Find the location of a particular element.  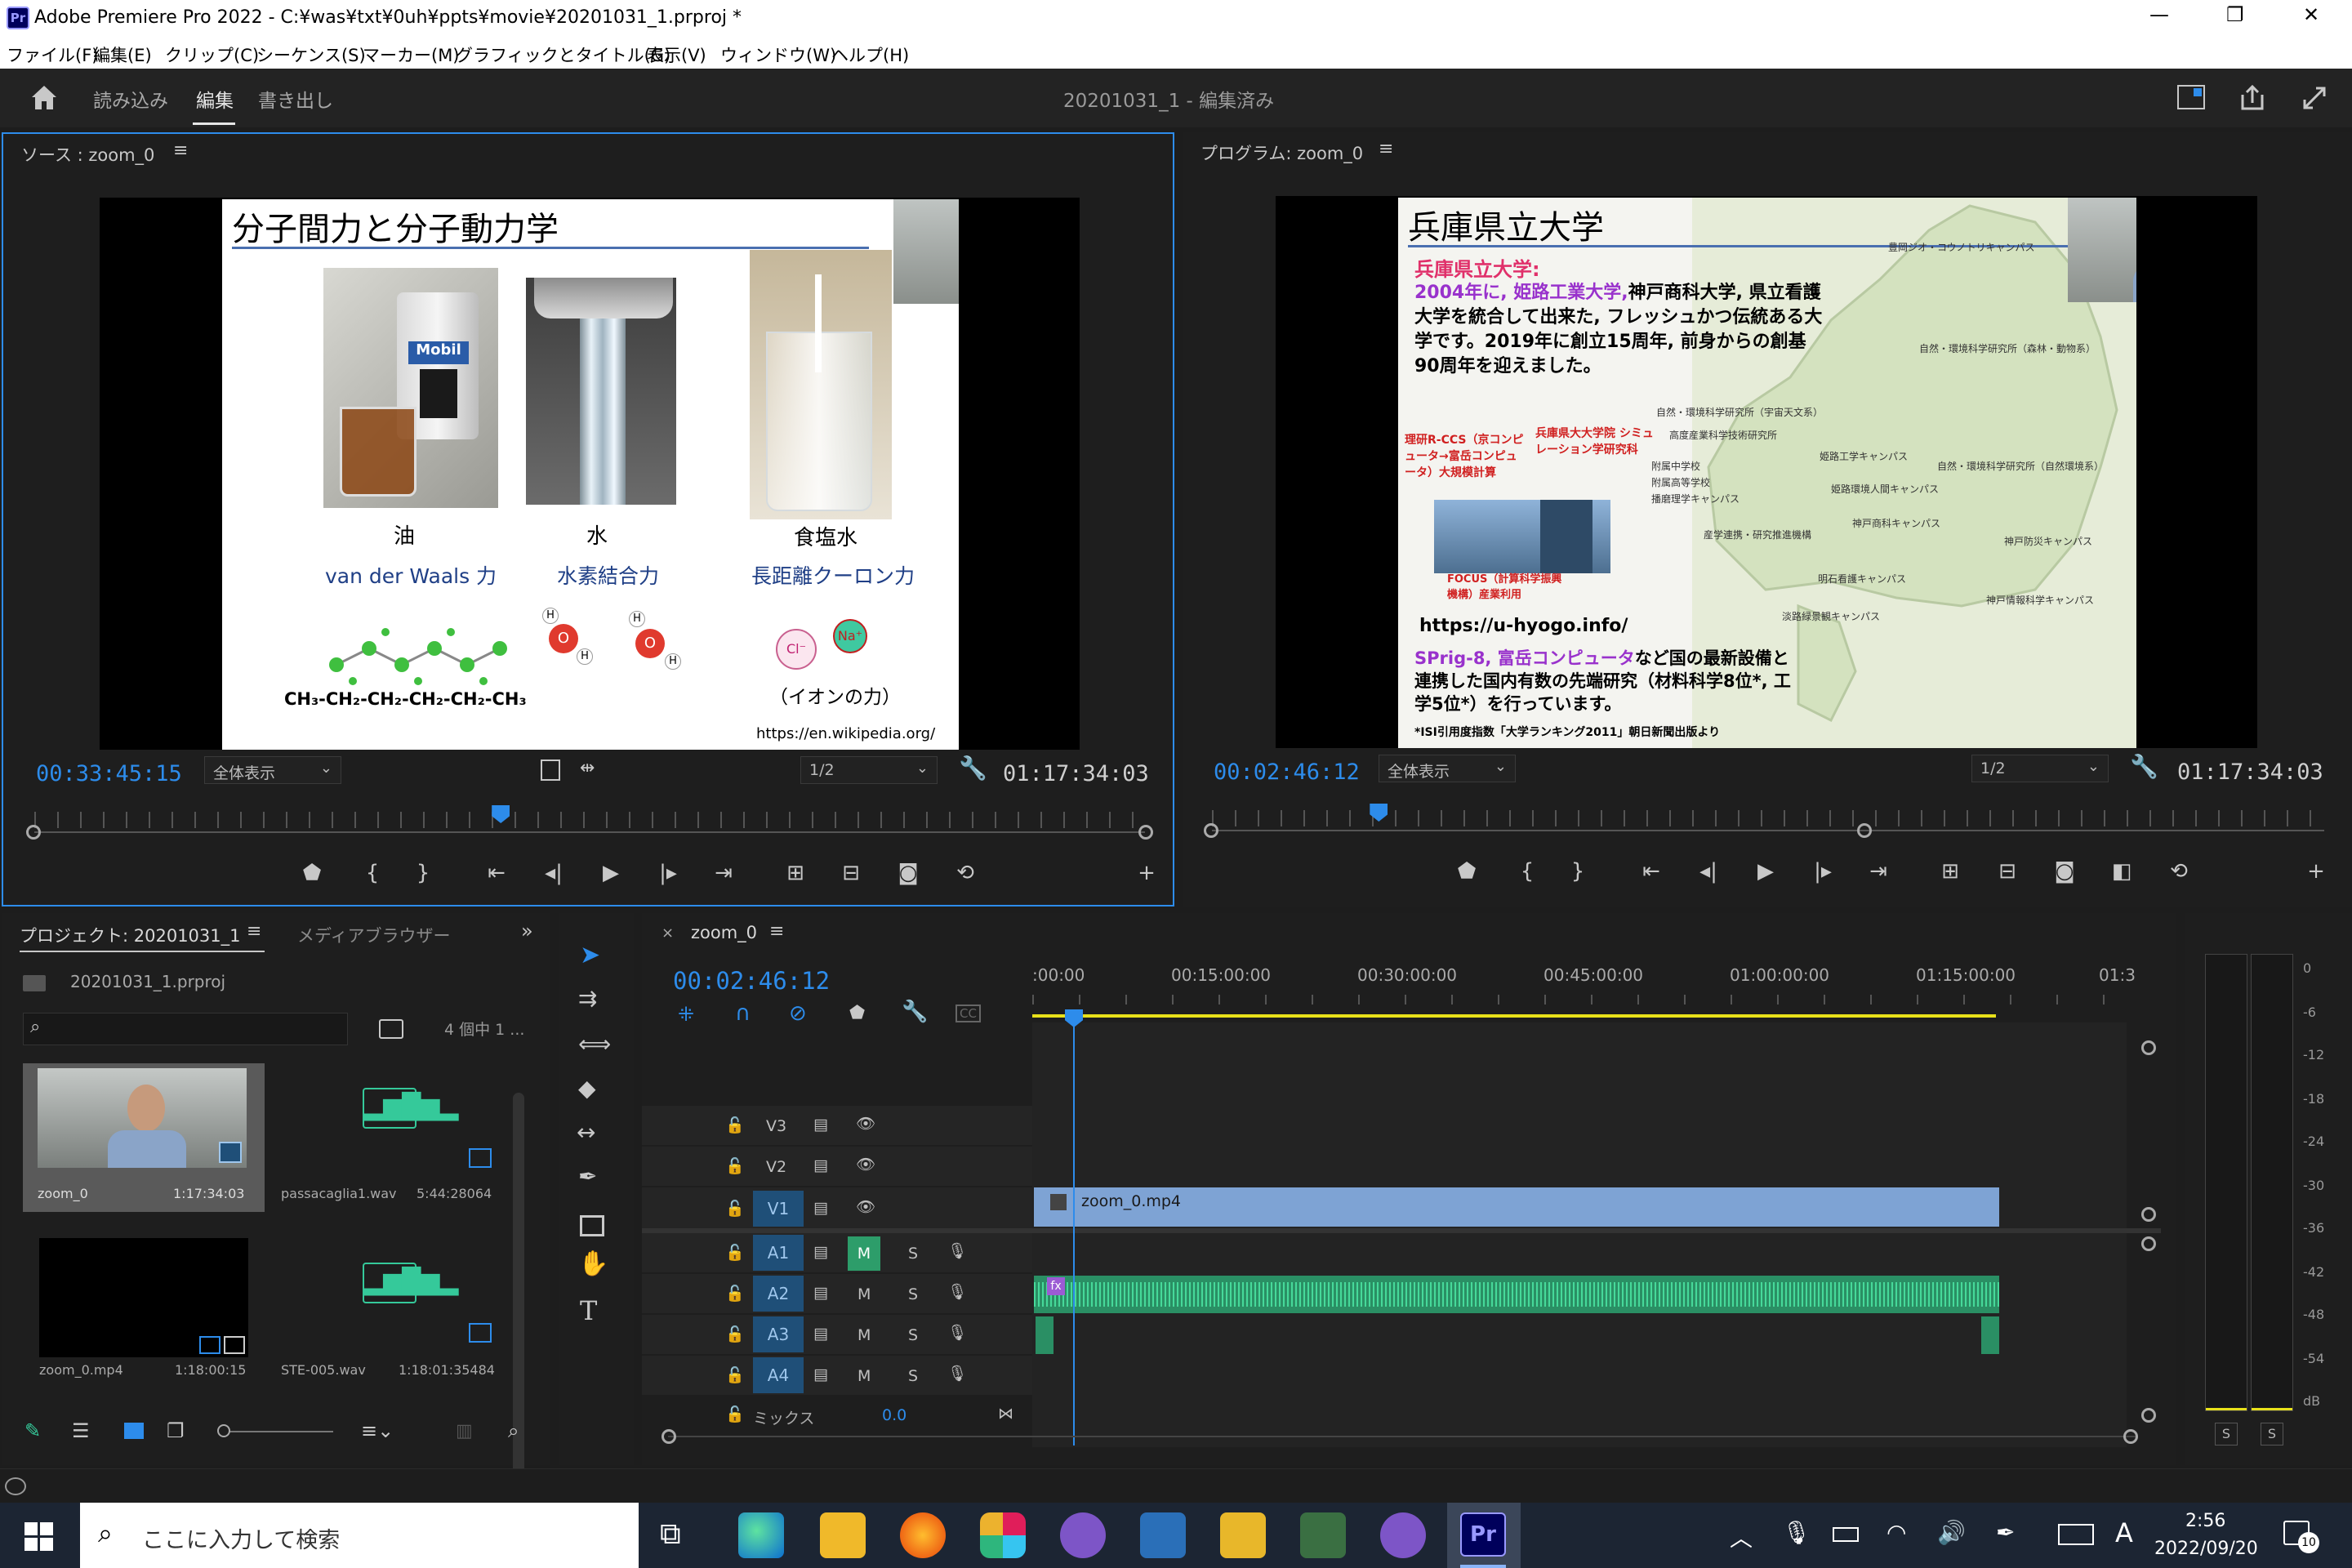

ime-indicator: A is located at coordinates (2124, 1532).